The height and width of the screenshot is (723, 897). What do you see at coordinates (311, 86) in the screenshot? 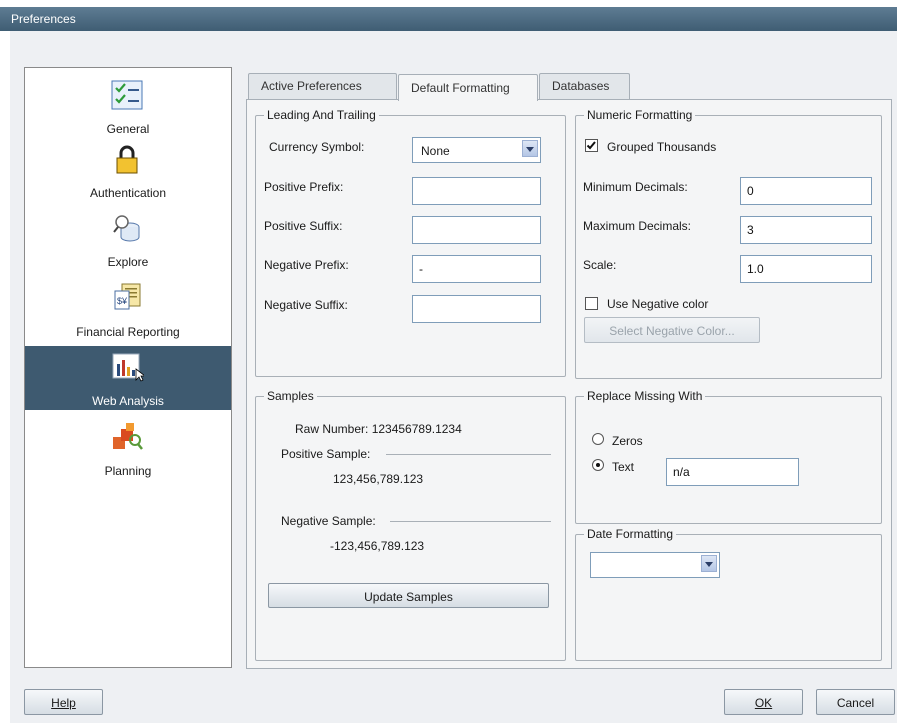
I see `tab-label: Active Preferences` at bounding box center [311, 86].